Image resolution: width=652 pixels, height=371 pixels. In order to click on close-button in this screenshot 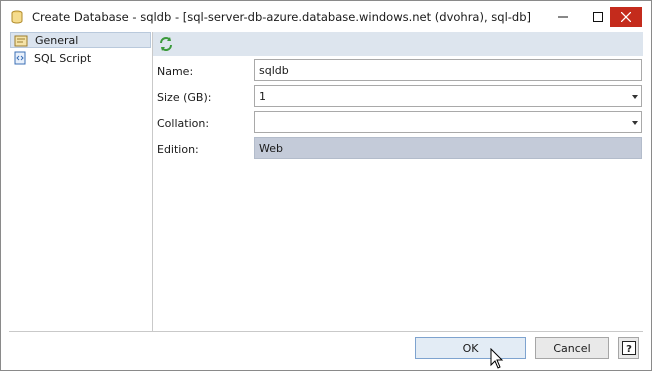, I will do `click(626, 17)`.